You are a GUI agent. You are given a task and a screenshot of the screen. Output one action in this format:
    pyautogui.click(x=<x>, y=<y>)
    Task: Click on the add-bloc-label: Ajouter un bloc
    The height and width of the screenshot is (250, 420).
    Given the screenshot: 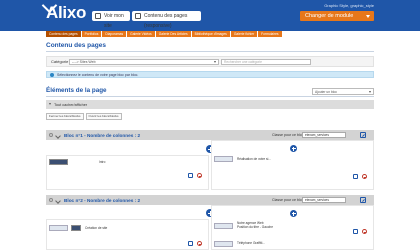 What is the action you would take?
    pyautogui.click(x=326, y=92)
    